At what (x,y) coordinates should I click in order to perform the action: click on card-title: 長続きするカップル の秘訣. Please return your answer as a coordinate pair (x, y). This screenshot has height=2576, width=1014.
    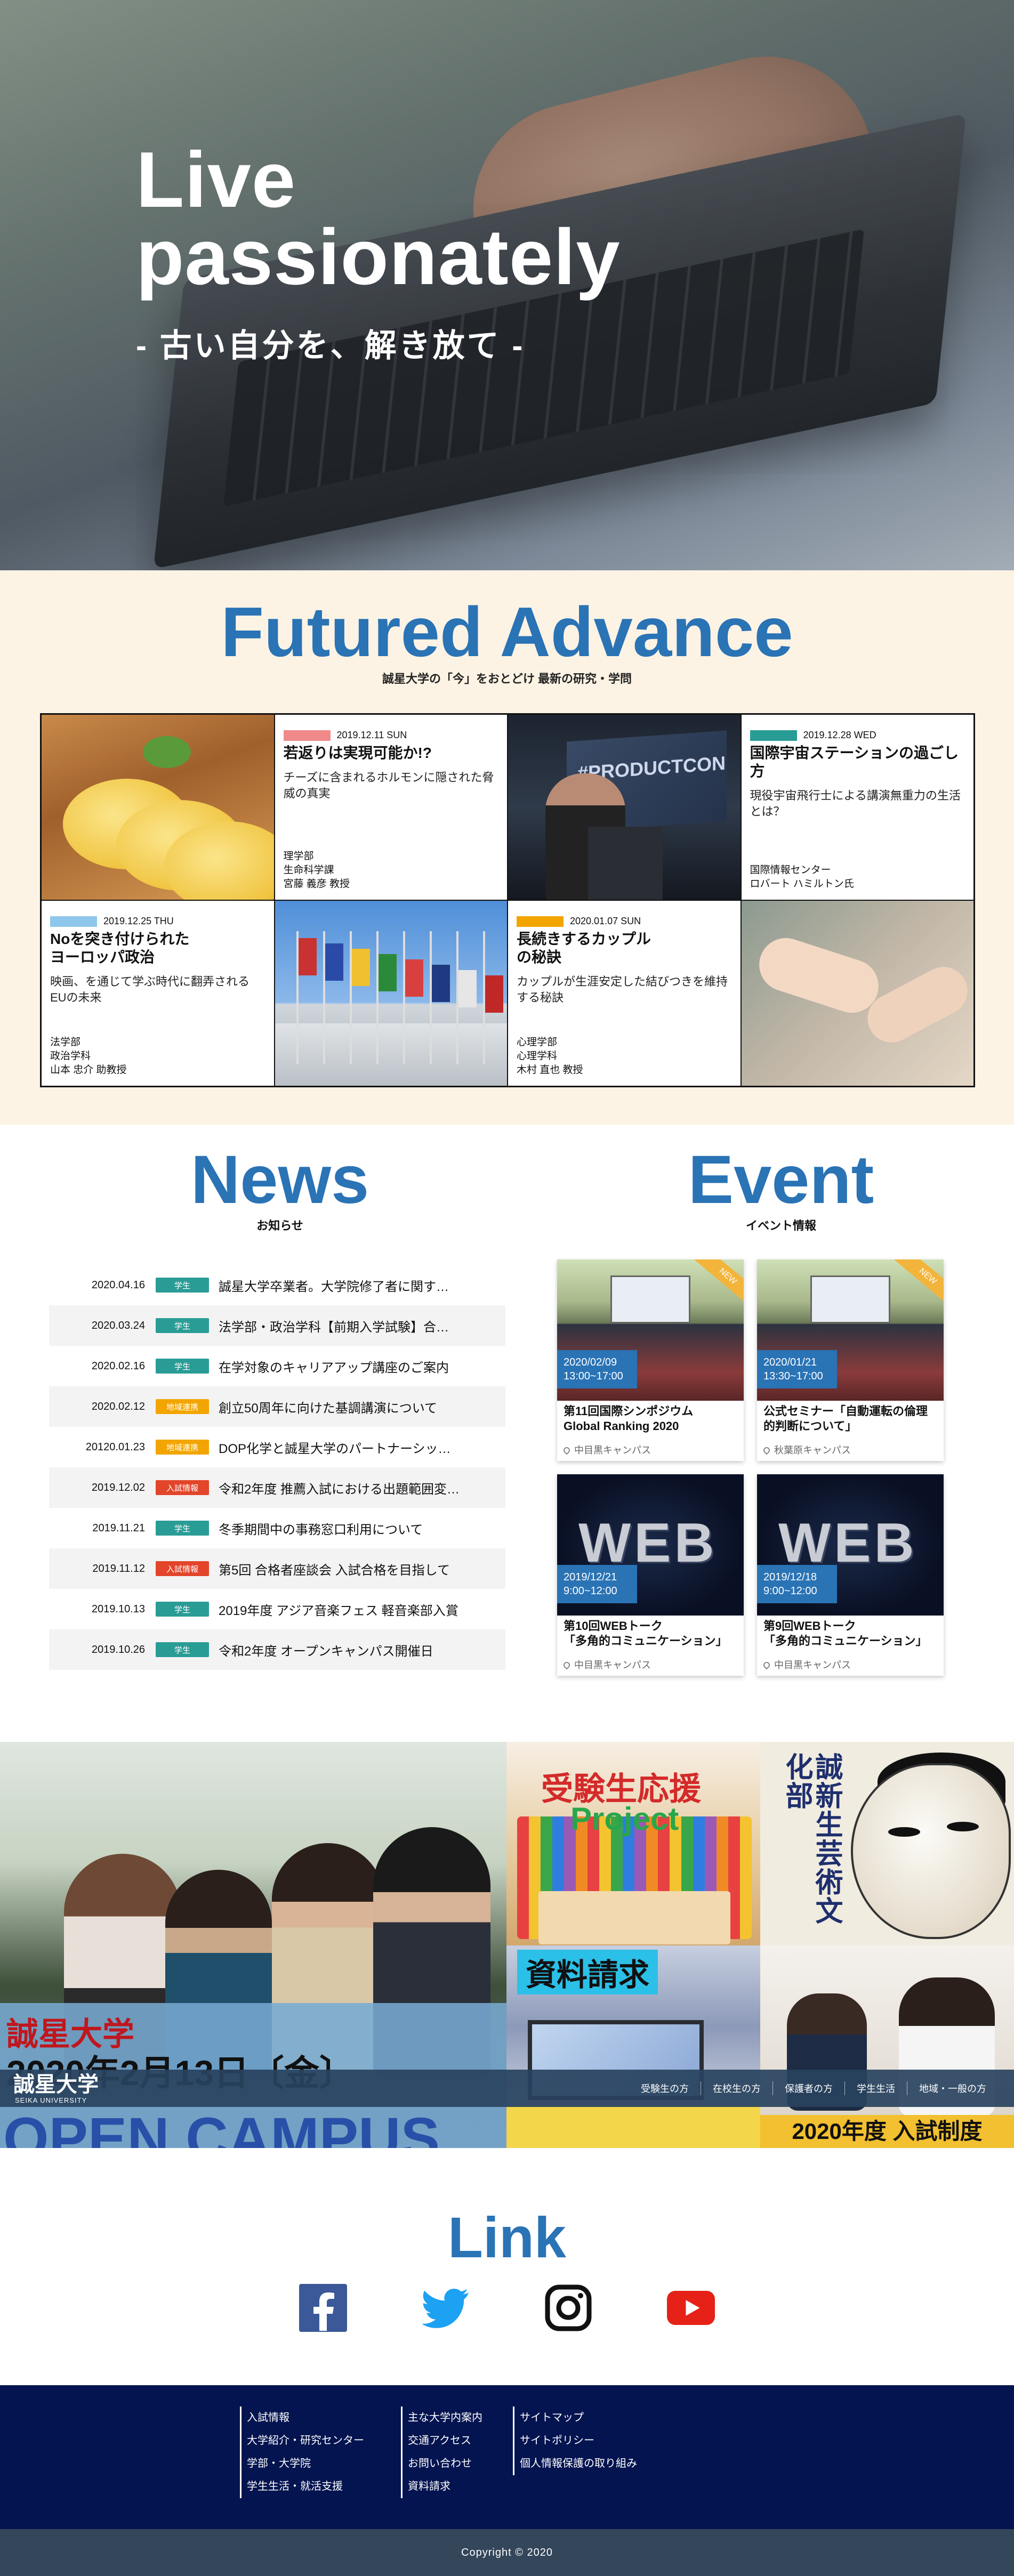
    Looking at the image, I should click on (584, 948).